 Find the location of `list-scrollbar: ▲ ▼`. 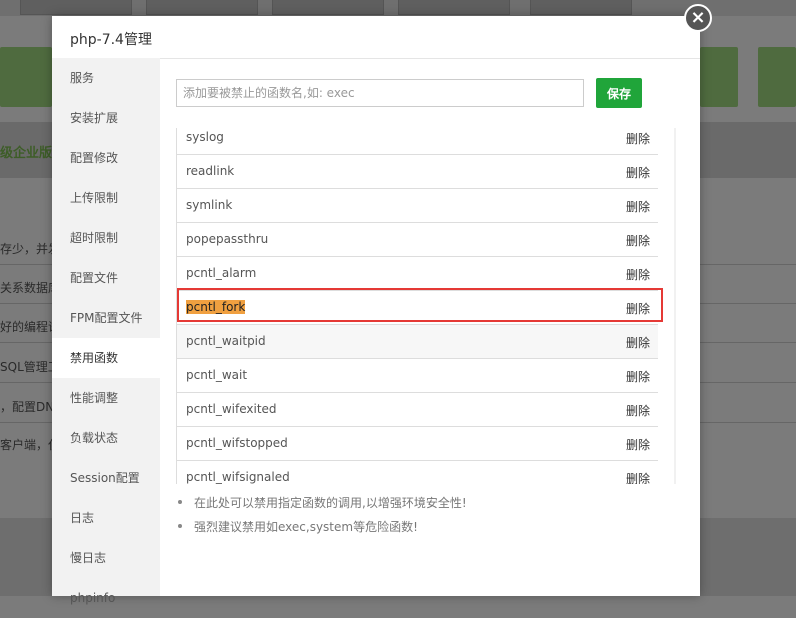

list-scrollbar: ▲ ▼ is located at coordinates (675, 306).